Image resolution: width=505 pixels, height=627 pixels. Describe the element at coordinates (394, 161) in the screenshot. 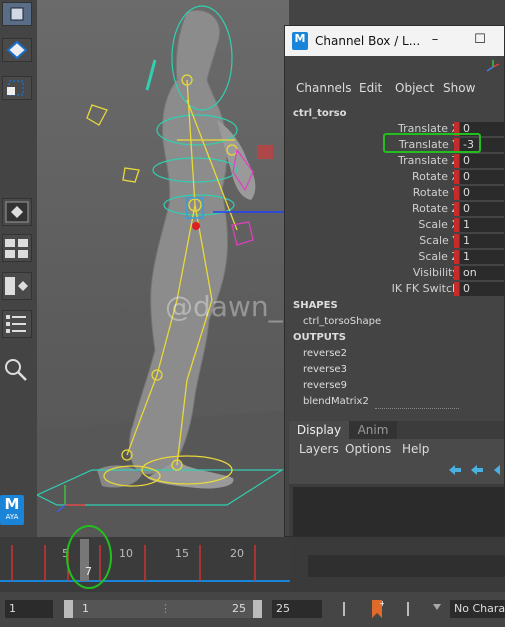

I see `channel-row-translate-z: Translate Z 0` at that location.